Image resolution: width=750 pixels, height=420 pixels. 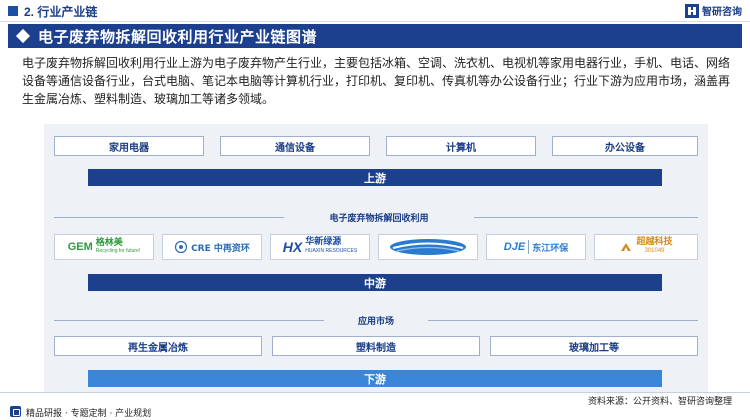 What do you see at coordinates (61, 12) in the screenshot?
I see `section-title: 2. 行业产业链` at bounding box center [61, 12].